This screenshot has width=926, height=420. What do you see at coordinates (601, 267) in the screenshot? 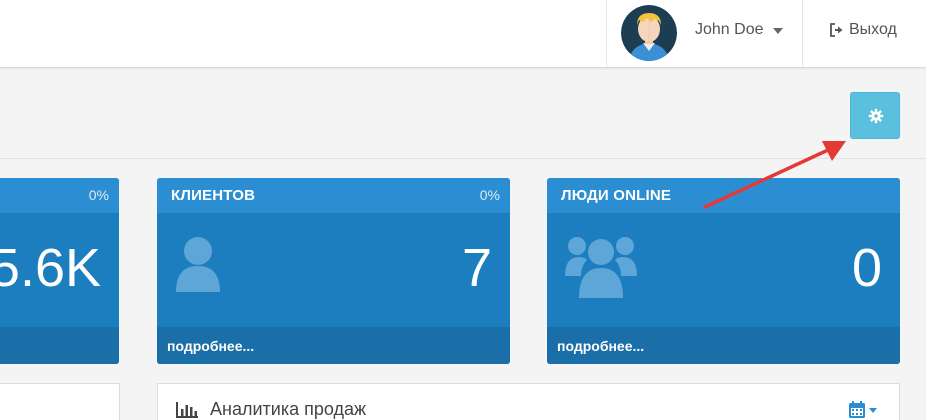
I see `users-group-icon` at bounding box center [601, 267].